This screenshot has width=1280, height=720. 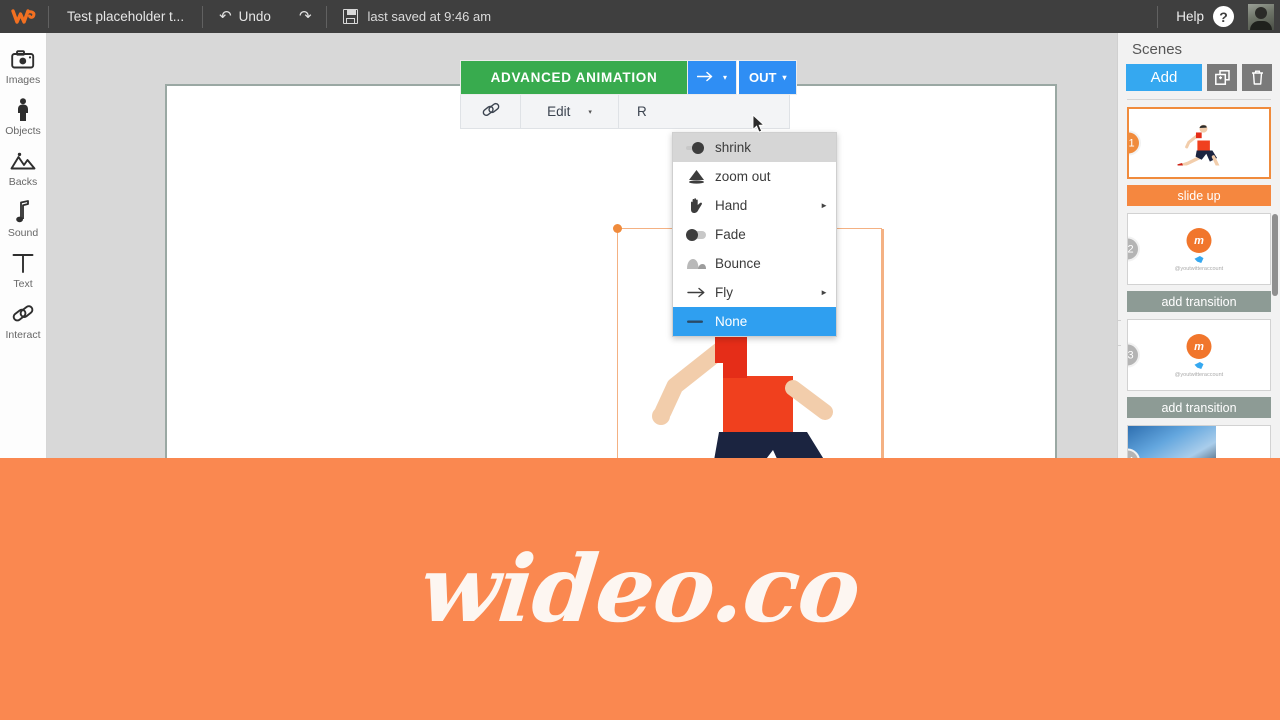 I want to click on scene-number: 01, so click(x=1135, y=143).